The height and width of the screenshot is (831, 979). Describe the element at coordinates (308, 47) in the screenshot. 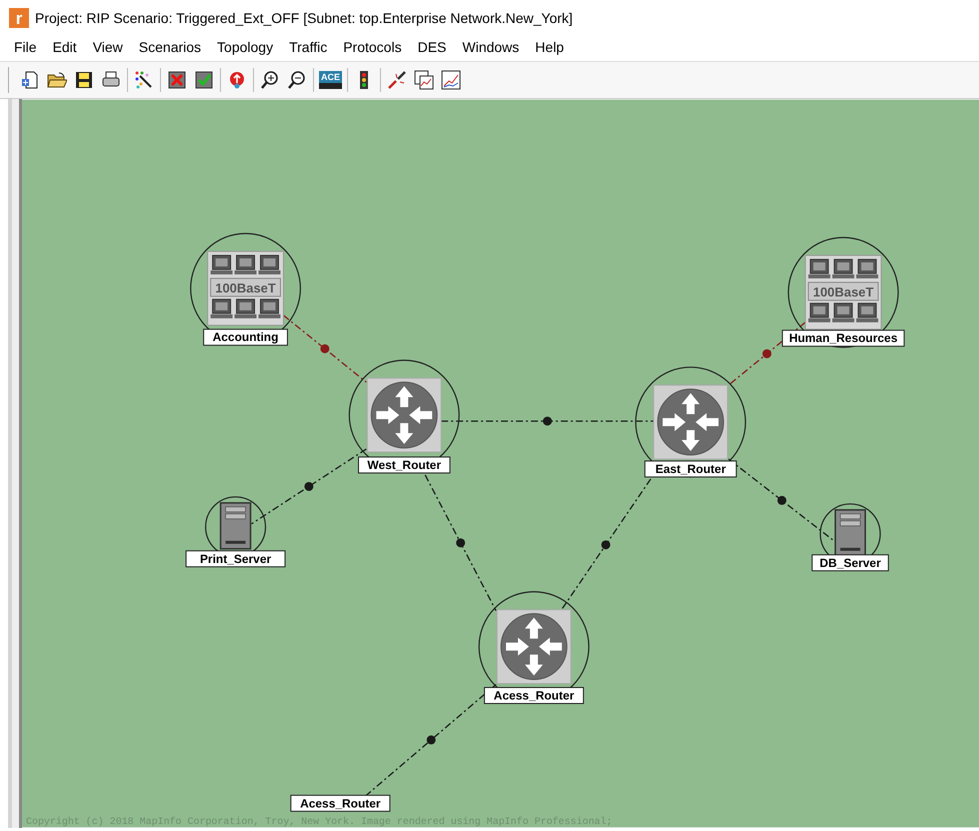

I see `menu-item: Traffic` at that location.